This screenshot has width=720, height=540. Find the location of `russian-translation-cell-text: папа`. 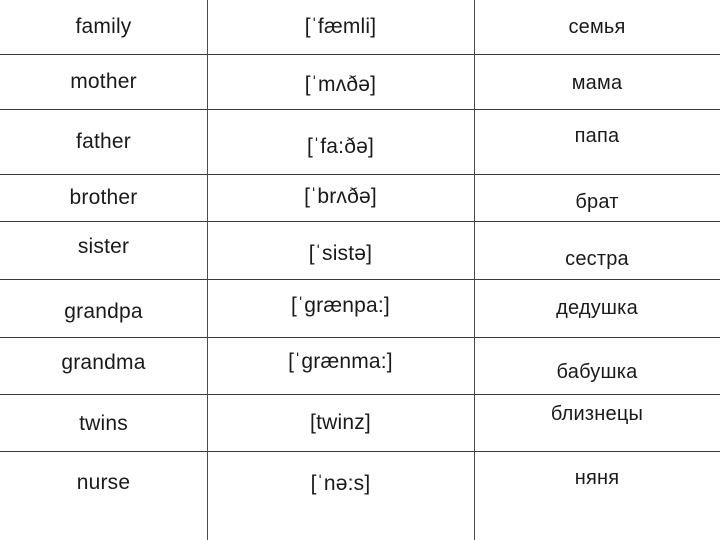

russian-translation-cell-text: папа is located at coordinates (597, 136).